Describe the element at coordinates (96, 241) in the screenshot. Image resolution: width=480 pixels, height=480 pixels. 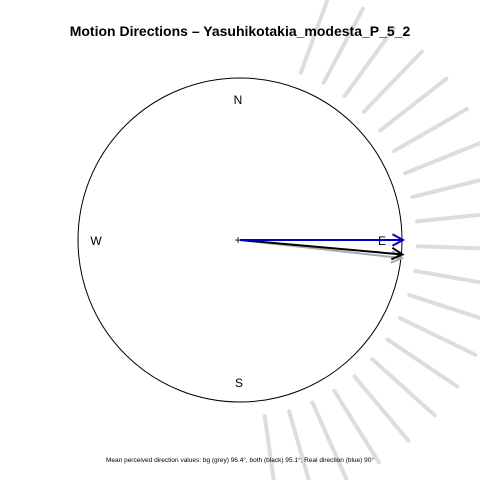
I see `compass-label-west: W` at that location.